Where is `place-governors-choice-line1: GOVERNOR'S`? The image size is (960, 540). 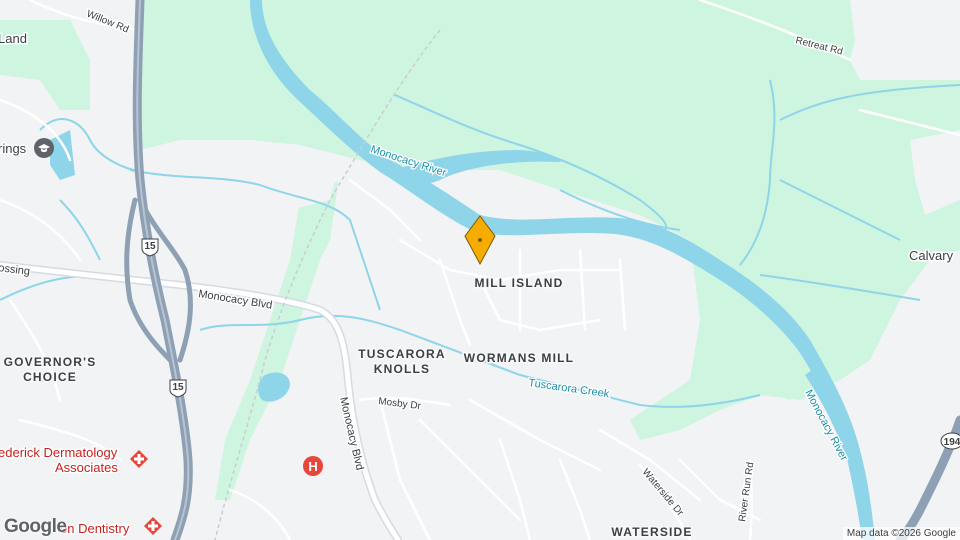
place-governors-choice-line1: GOVERNOR'S is located at coordinates (49, 362).